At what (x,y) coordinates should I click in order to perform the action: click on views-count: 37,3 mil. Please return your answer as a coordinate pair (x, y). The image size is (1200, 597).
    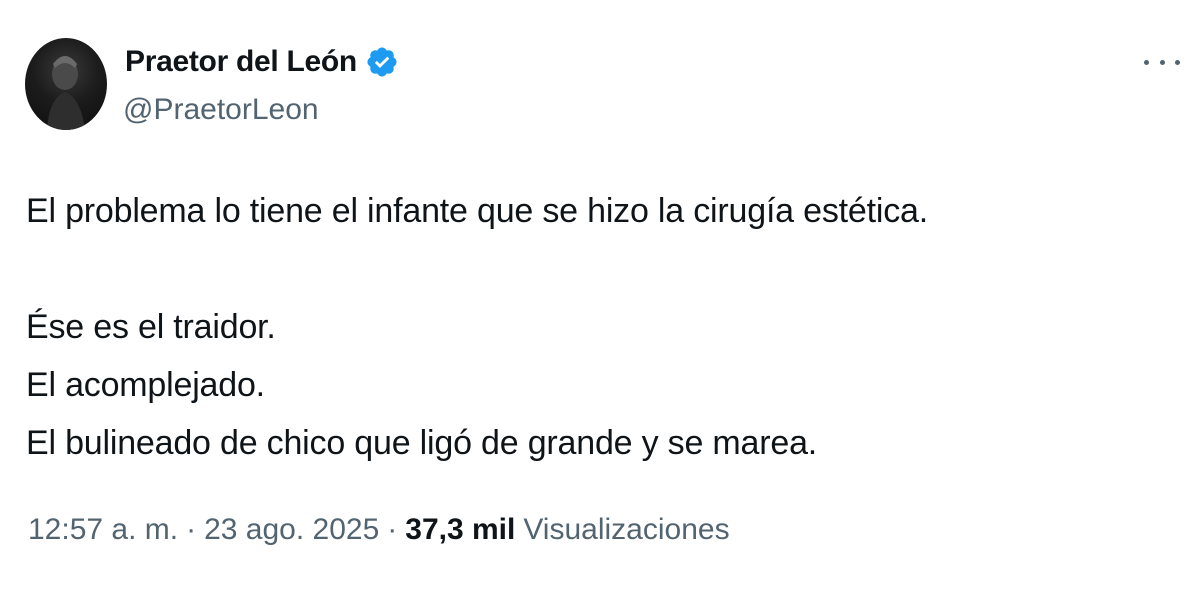
    Looking at the image, I should click on (460, 530).